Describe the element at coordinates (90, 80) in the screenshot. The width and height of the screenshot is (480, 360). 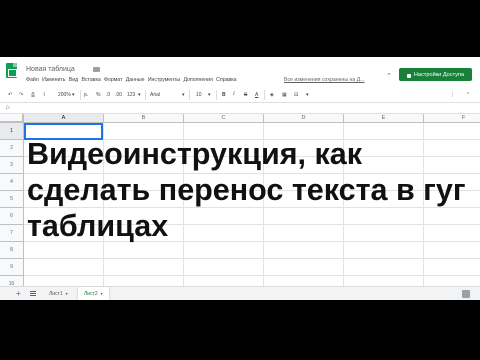
I see `menu-insert: Вставка` at that location.